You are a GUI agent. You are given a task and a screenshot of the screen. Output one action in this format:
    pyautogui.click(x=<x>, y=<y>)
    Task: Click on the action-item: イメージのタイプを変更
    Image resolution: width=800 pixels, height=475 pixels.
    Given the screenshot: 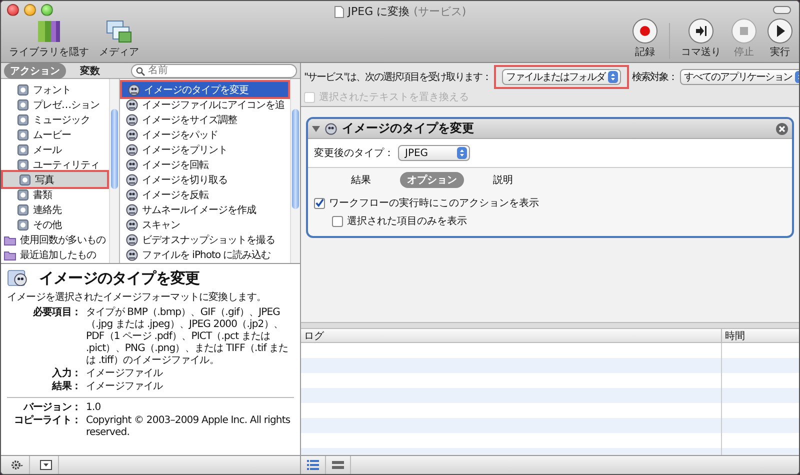 What is the action you would take?
    pyautogui.click(x=205, y=89)
    